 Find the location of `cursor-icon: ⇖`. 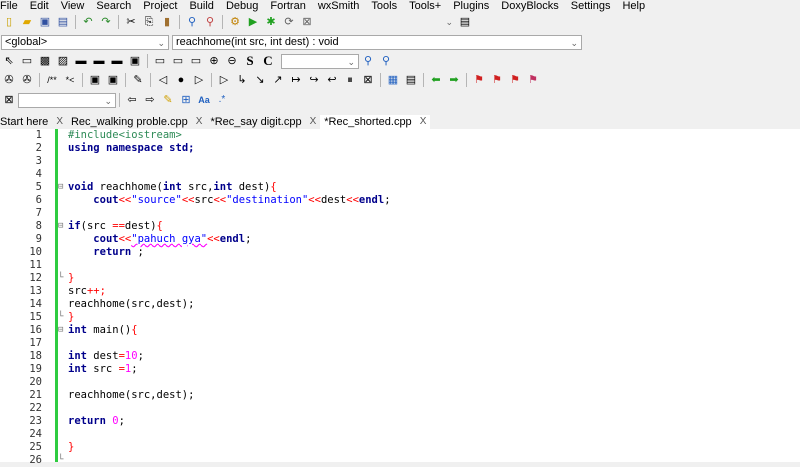

cursor-icon: ⇖ is located at coordinates (9, 61).